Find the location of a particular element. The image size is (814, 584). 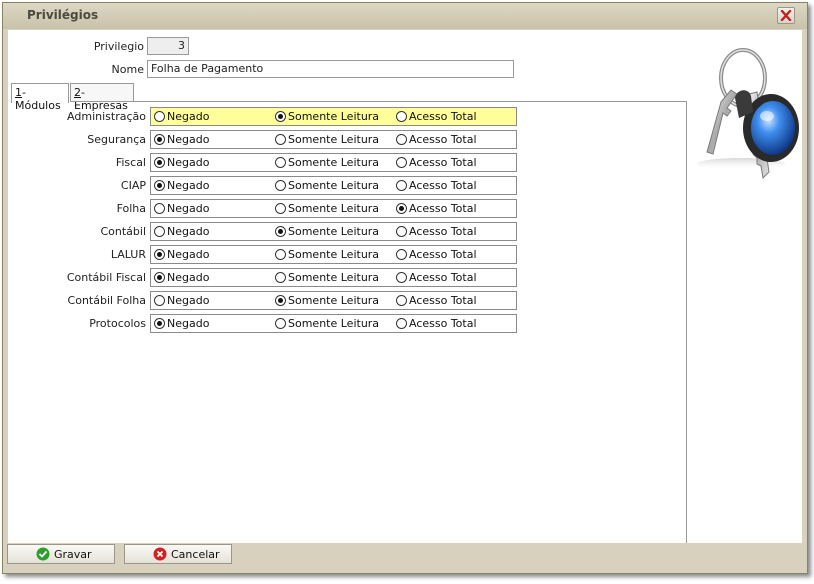

tab-panel-border-right is located at coordinates (686, 322).